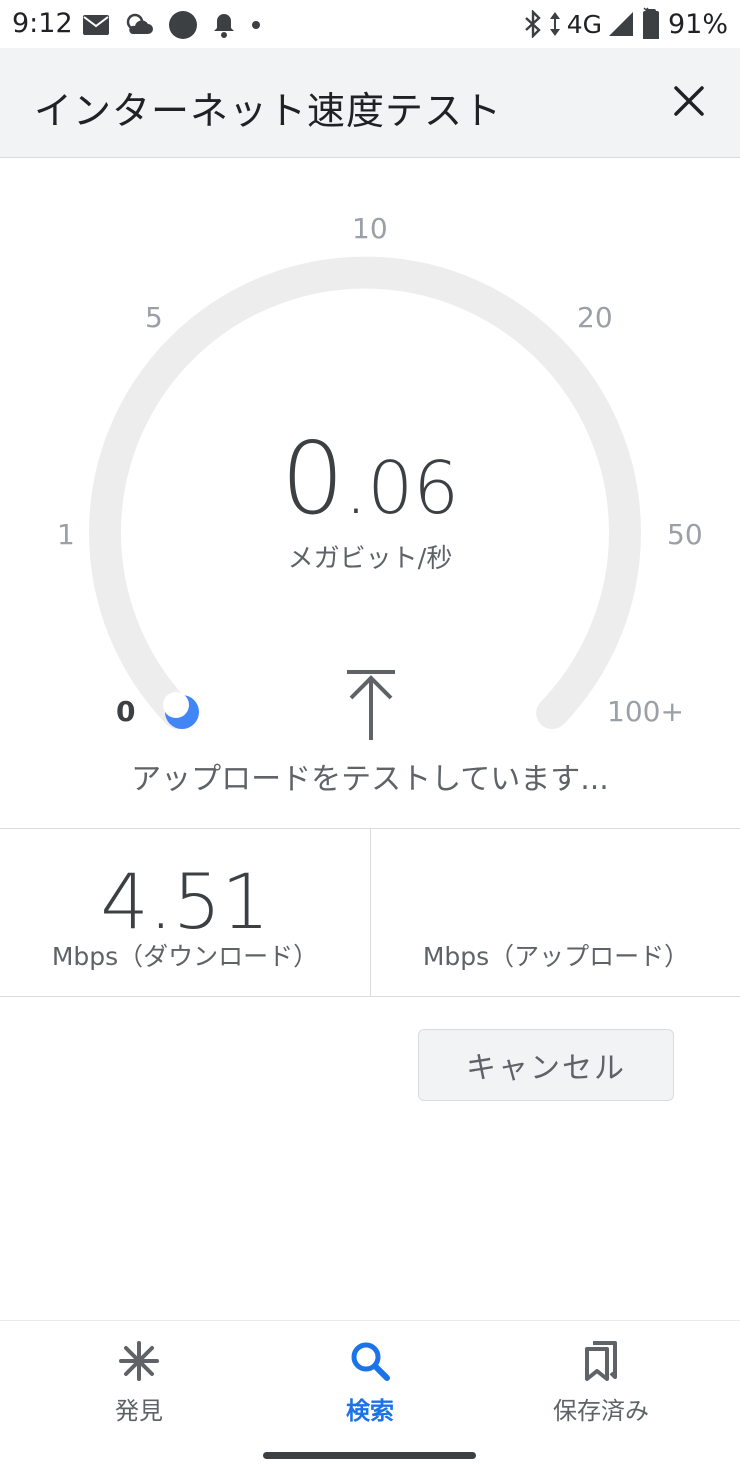 Image resolution: width=740 pixels, height=1480 pixels. What do you see at coordinates (370, 1411) in the screenshot?
I see `nav-label-search: 検索` at bounding box center [370, 1411].